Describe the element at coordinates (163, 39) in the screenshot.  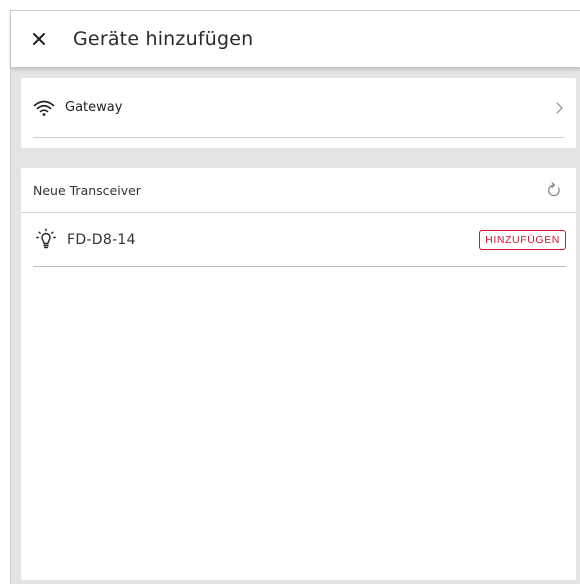
I see `page-title: Geräte hinzufügen` at that location.